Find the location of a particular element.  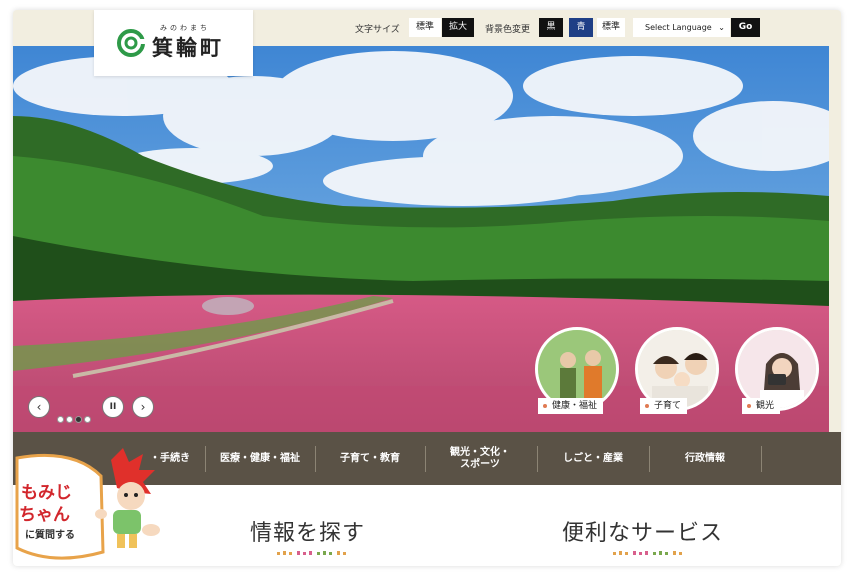

nav-childcare-education: 子育て・教育 is located at coordinates (370, 458).